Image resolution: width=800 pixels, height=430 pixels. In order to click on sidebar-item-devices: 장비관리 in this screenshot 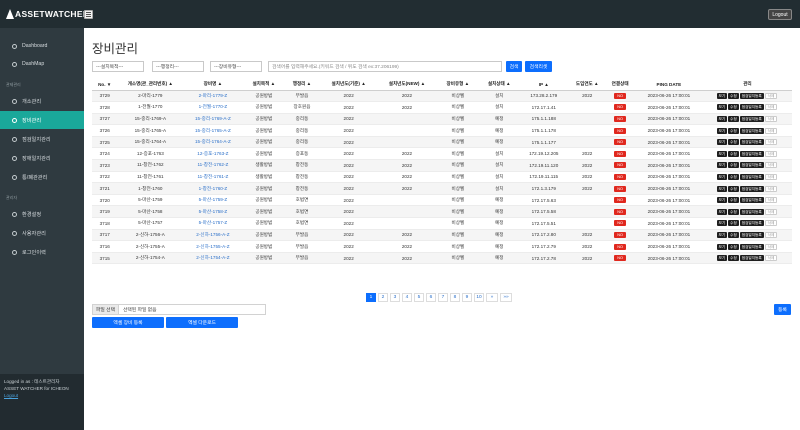, I will do `click(42, 120)`.